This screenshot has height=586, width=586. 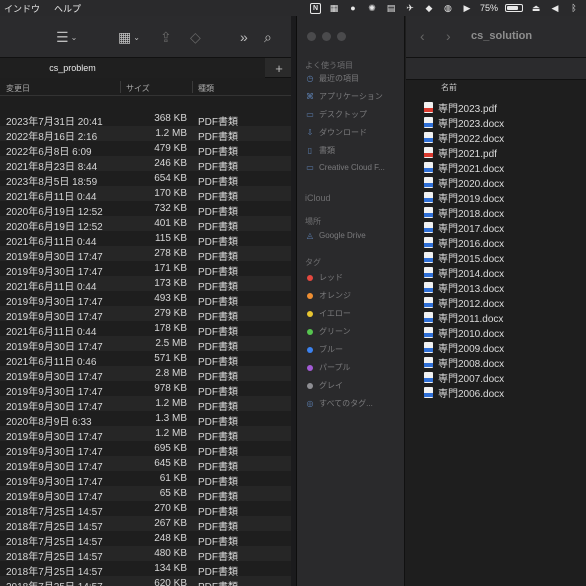 I want to click on eject-icon: ⏏, so click(x=536, y=8).